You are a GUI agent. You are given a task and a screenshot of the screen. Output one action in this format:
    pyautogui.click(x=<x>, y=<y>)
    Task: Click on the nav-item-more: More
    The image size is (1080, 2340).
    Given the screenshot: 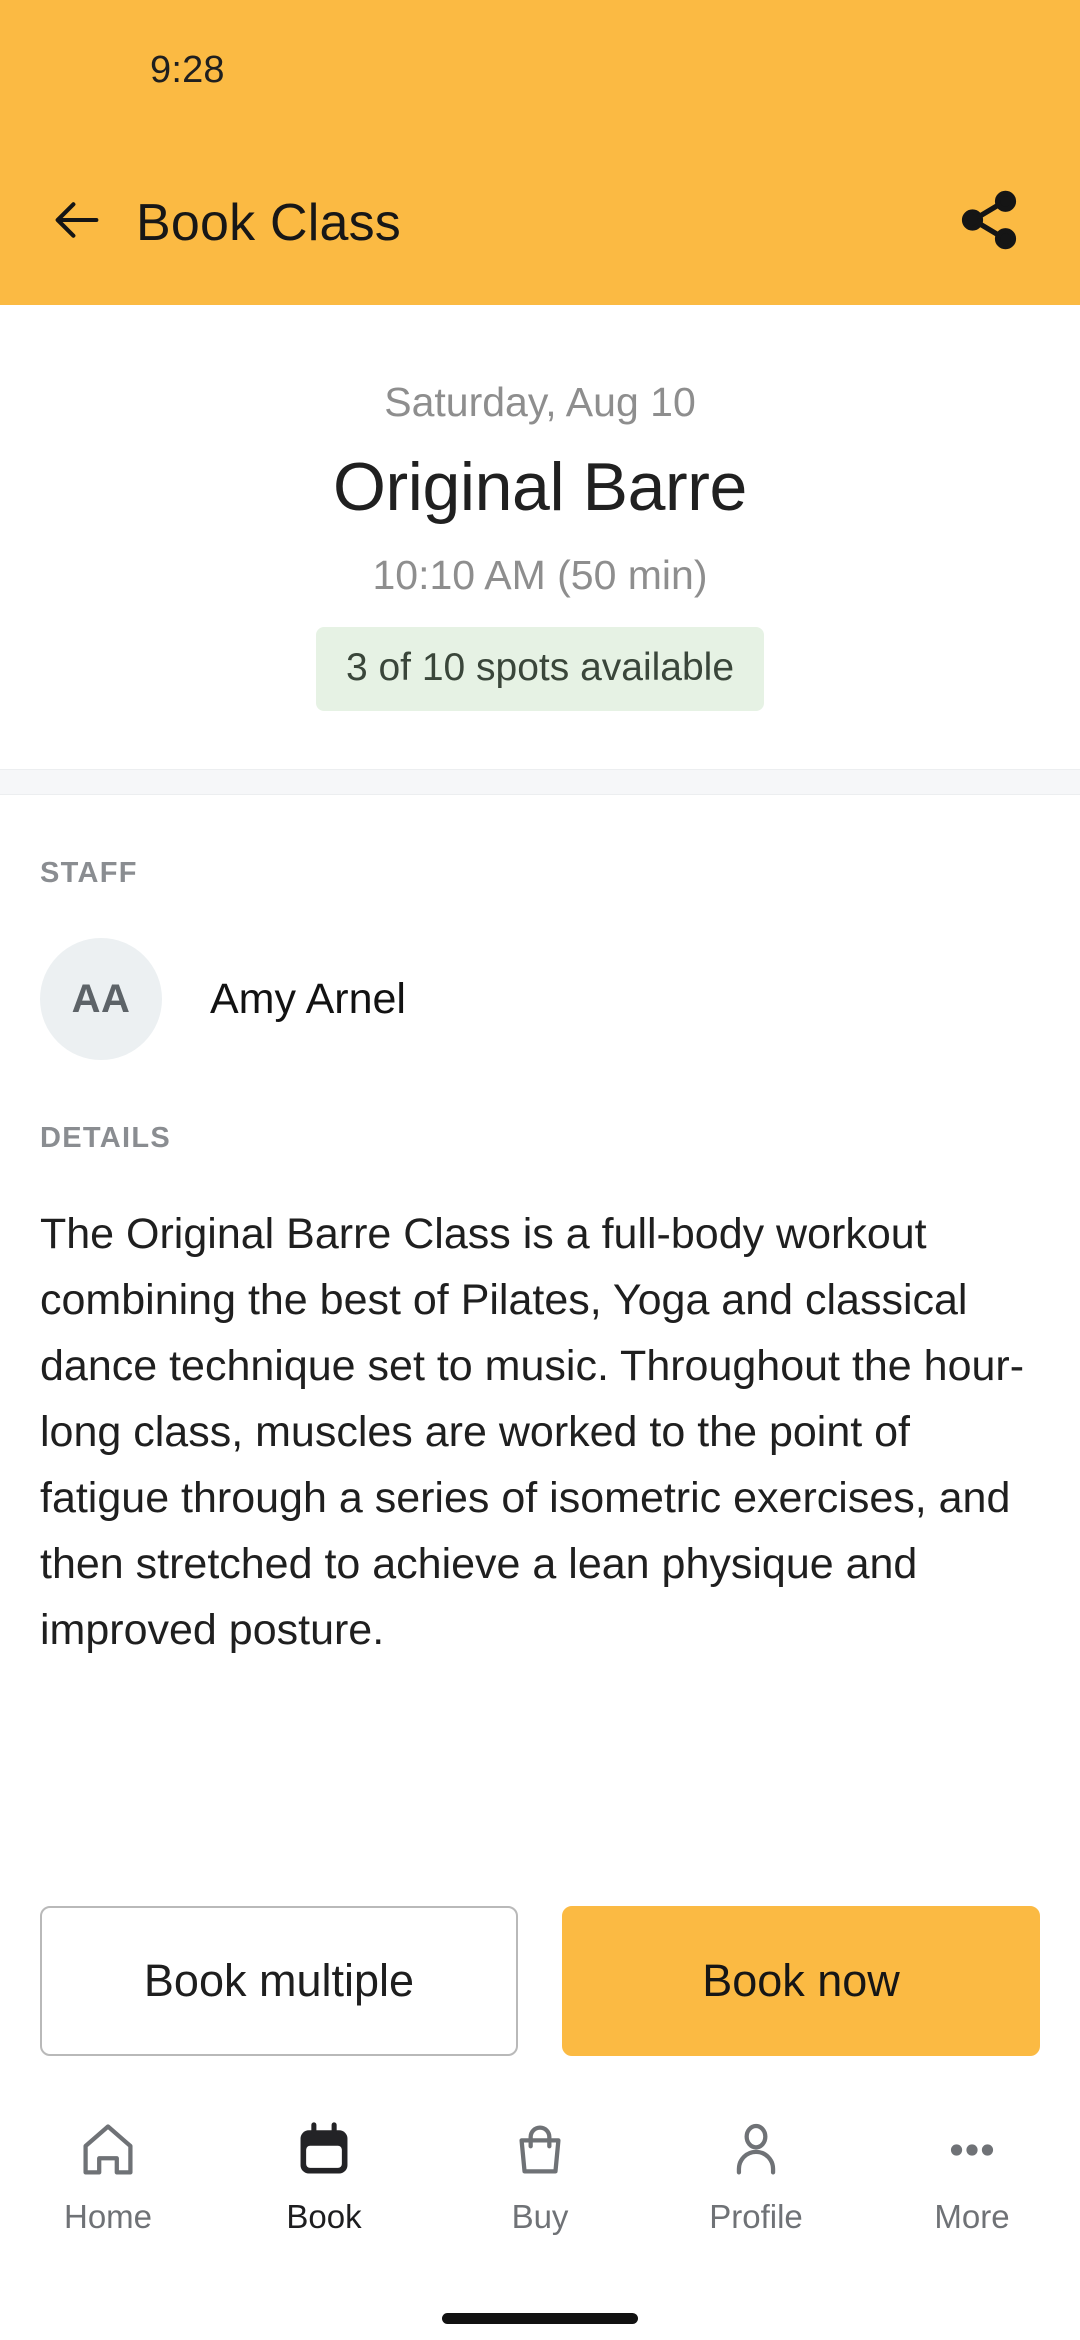 What is the action you would take?
    pyautogui.click(x=972, y=2175)
    